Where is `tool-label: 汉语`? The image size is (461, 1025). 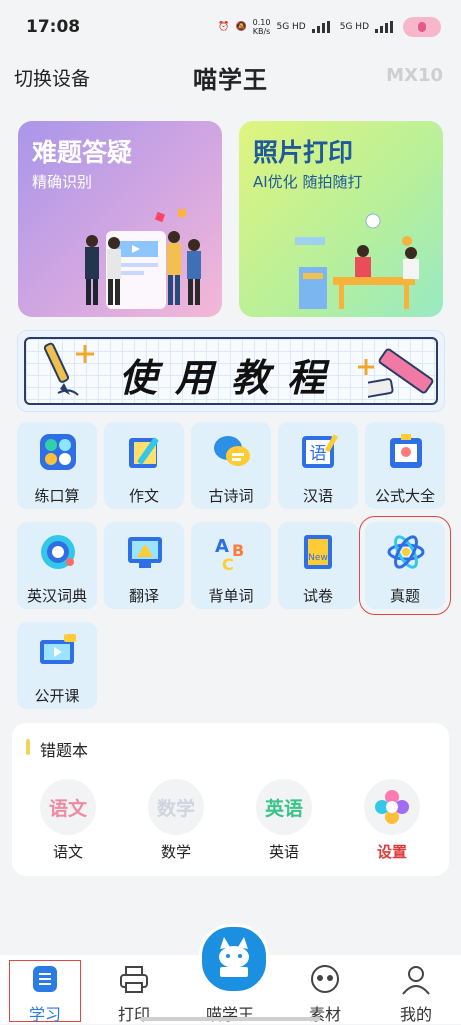
tool-label: 汉语 is located at coordinates (317, 496).